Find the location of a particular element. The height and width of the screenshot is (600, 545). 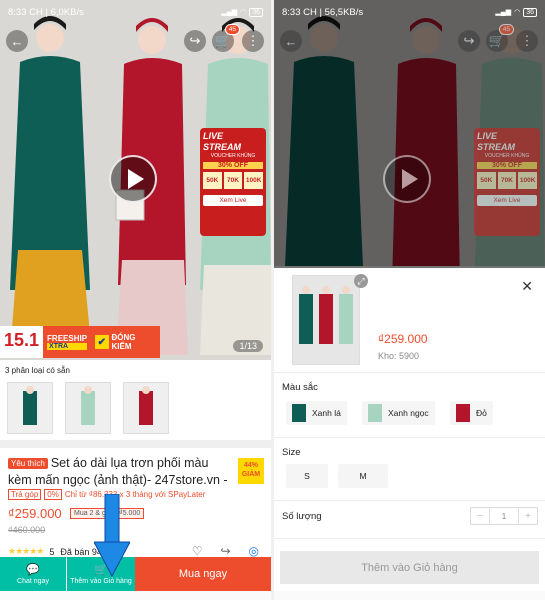

share-small-icon: ↪ is located at coordinates (225, 551).